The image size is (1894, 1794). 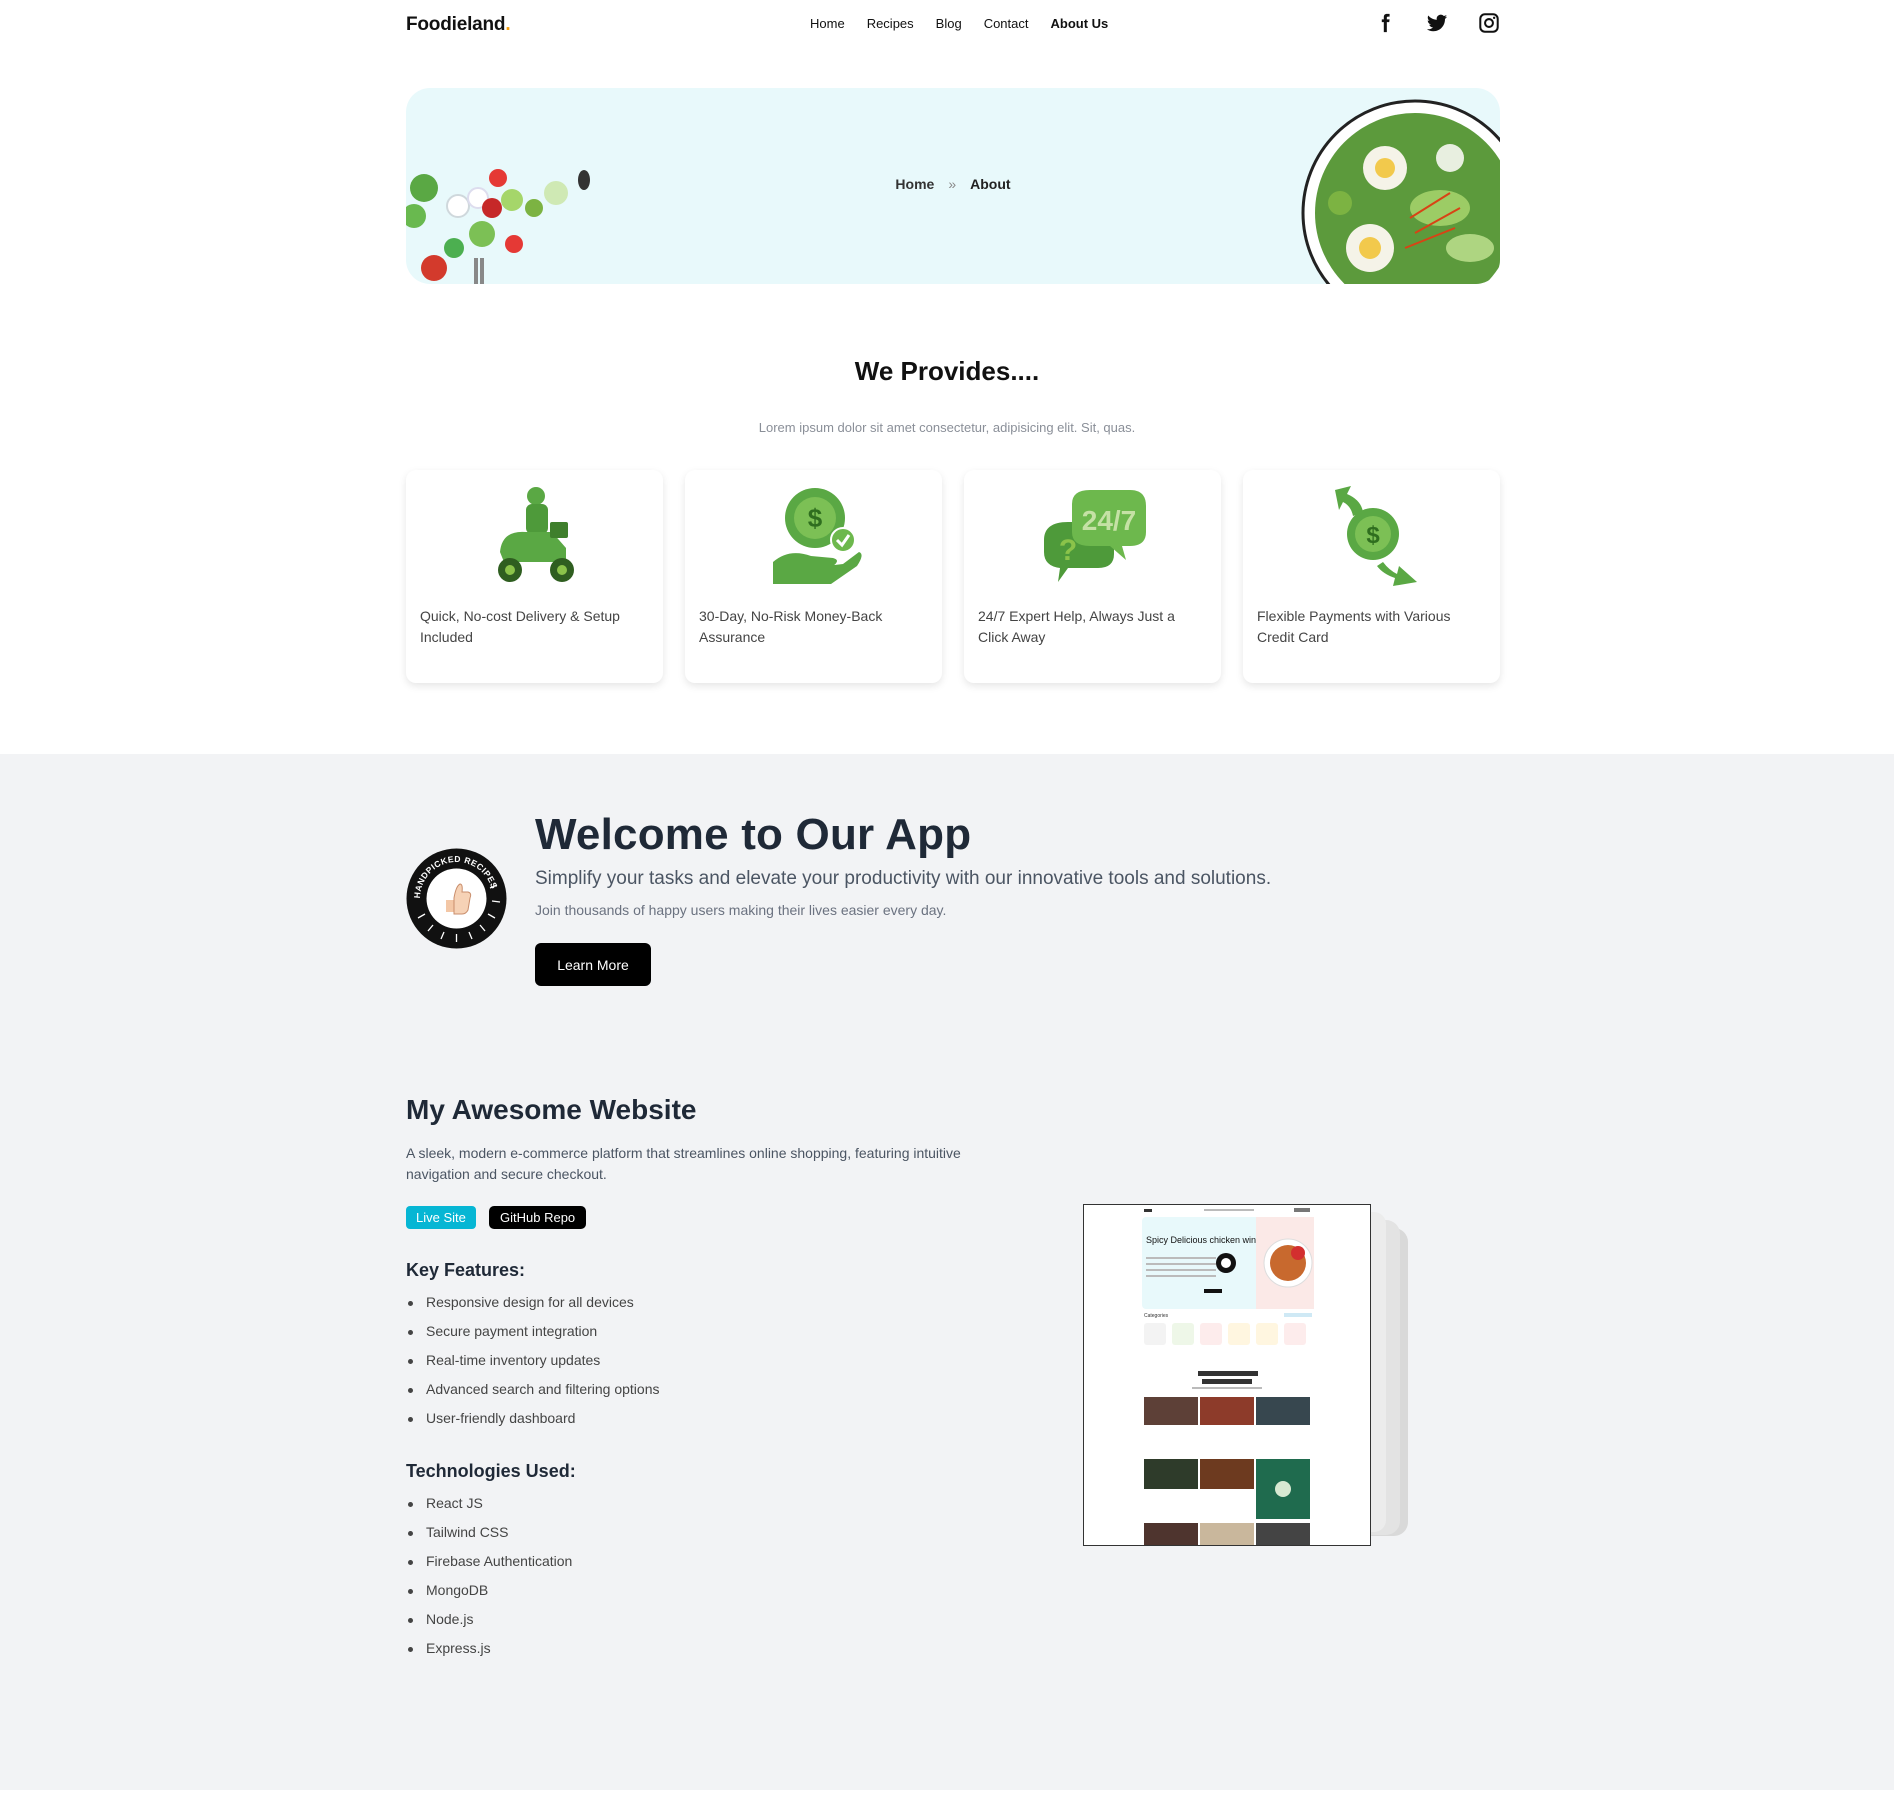 What do you see at coordinates (1400, 191) in the screenshot?
I see `salad-bowl-image` at bounding box center [1400, 191].